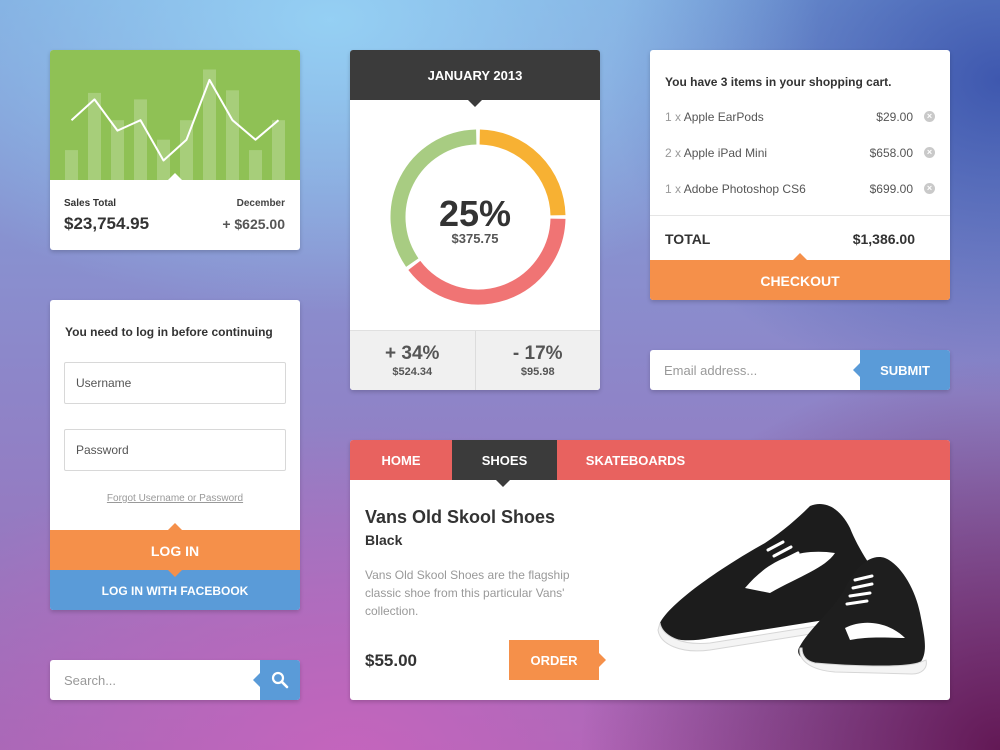  Describe the element at coordinates (894, 117) in the screenshot. I see `cart-item-price: $29.00` at that location.